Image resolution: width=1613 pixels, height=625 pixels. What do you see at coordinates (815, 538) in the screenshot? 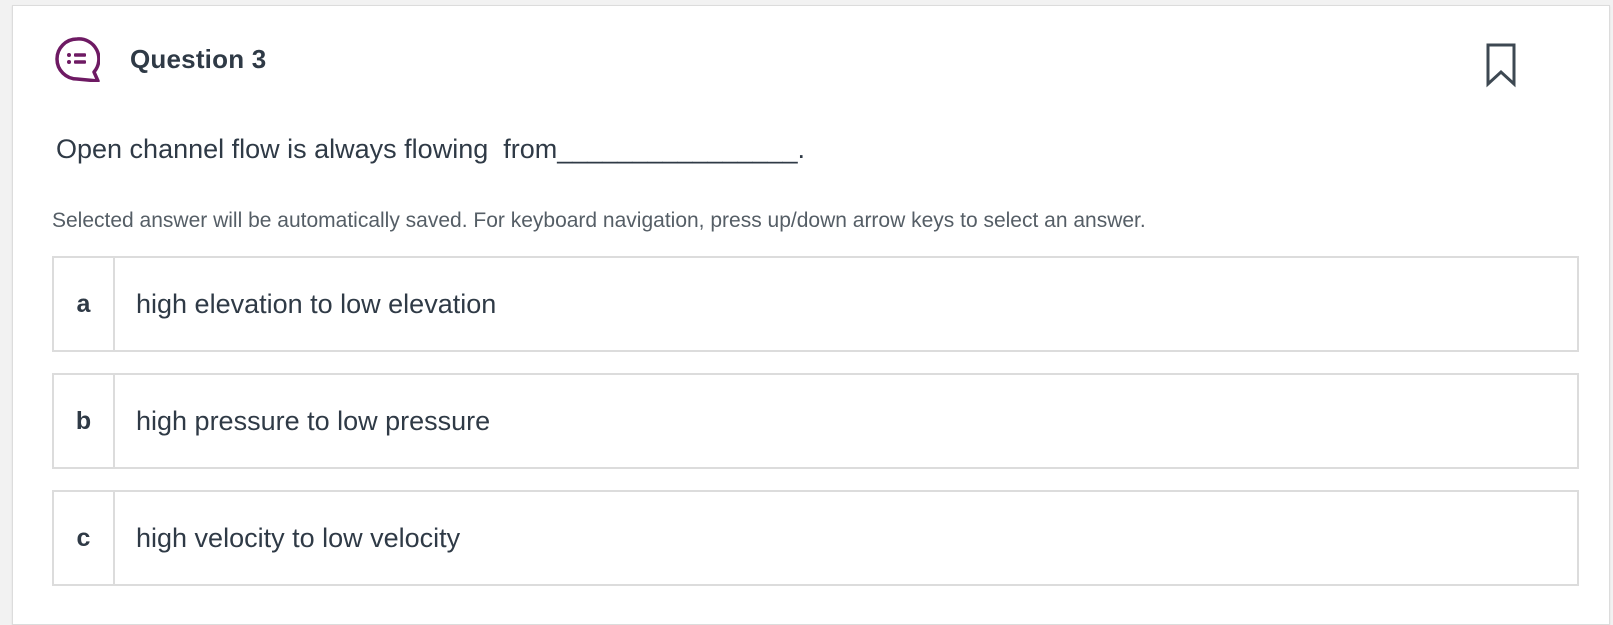
I see `answer-option-c: c high velocity to low velocity` at bounding box center [815, 538].